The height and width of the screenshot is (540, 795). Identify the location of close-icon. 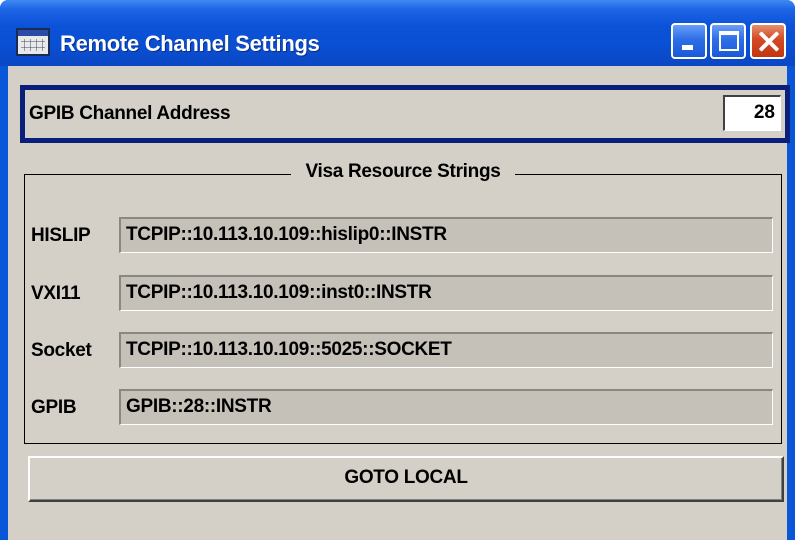
(769, 41).